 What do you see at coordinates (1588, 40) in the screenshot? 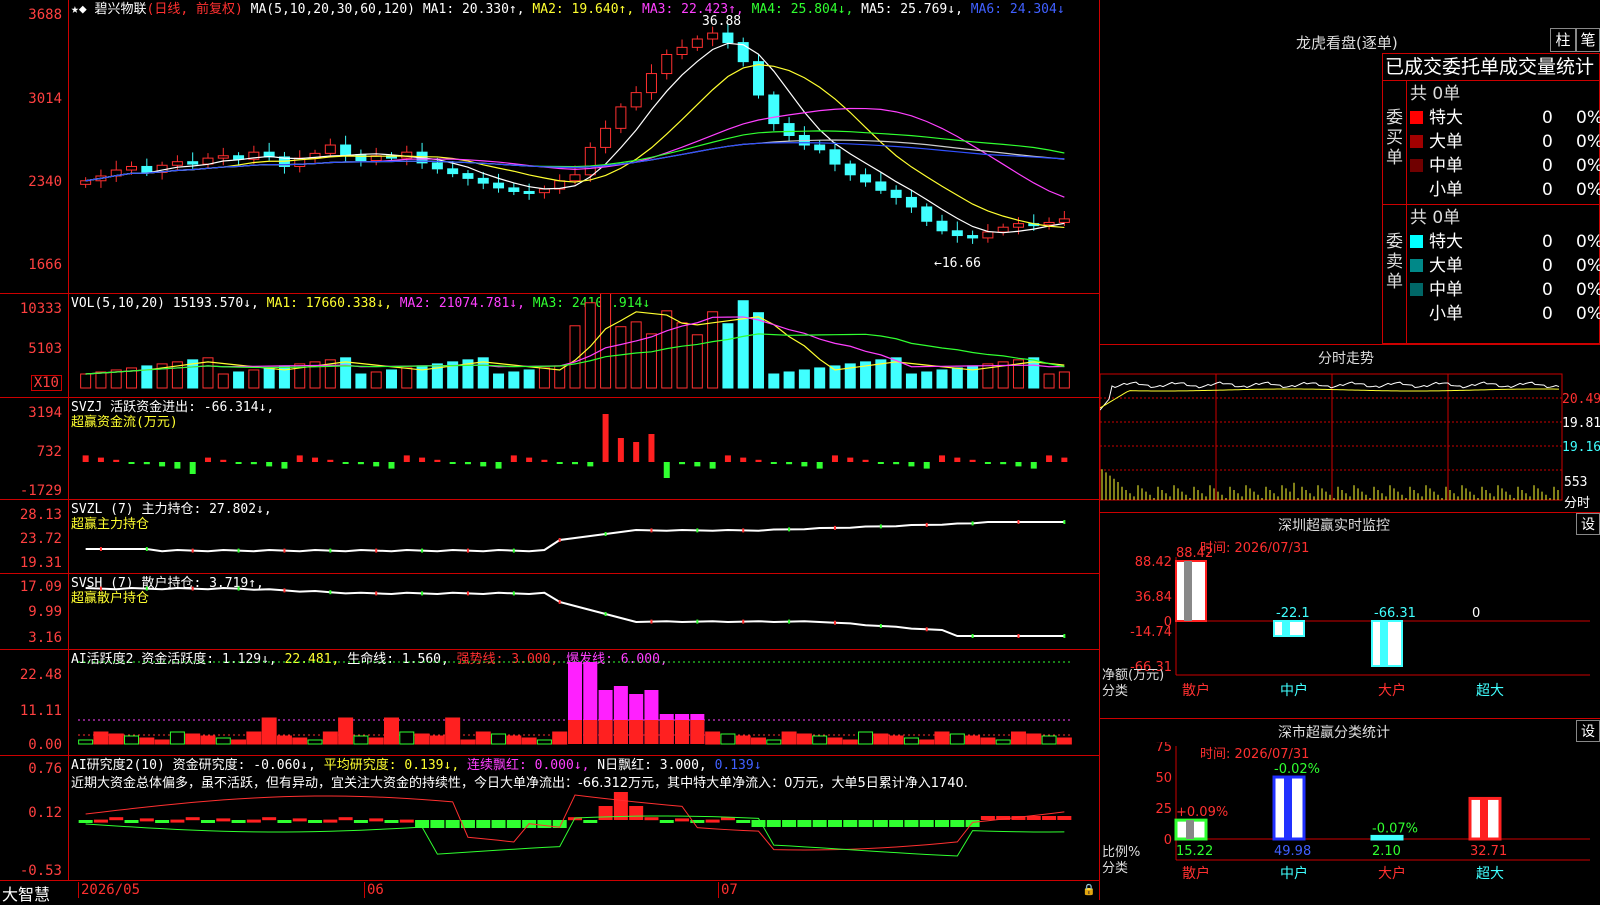
I see `tick-view-button: 笔` at bounding box center [1588, 40].